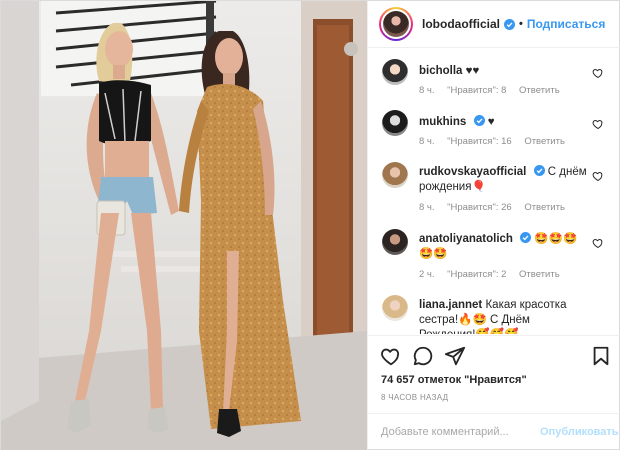  Describe the element at coordinates (450, 305) in the screenshot. I see `comment-username: liana.jannet` at that location.